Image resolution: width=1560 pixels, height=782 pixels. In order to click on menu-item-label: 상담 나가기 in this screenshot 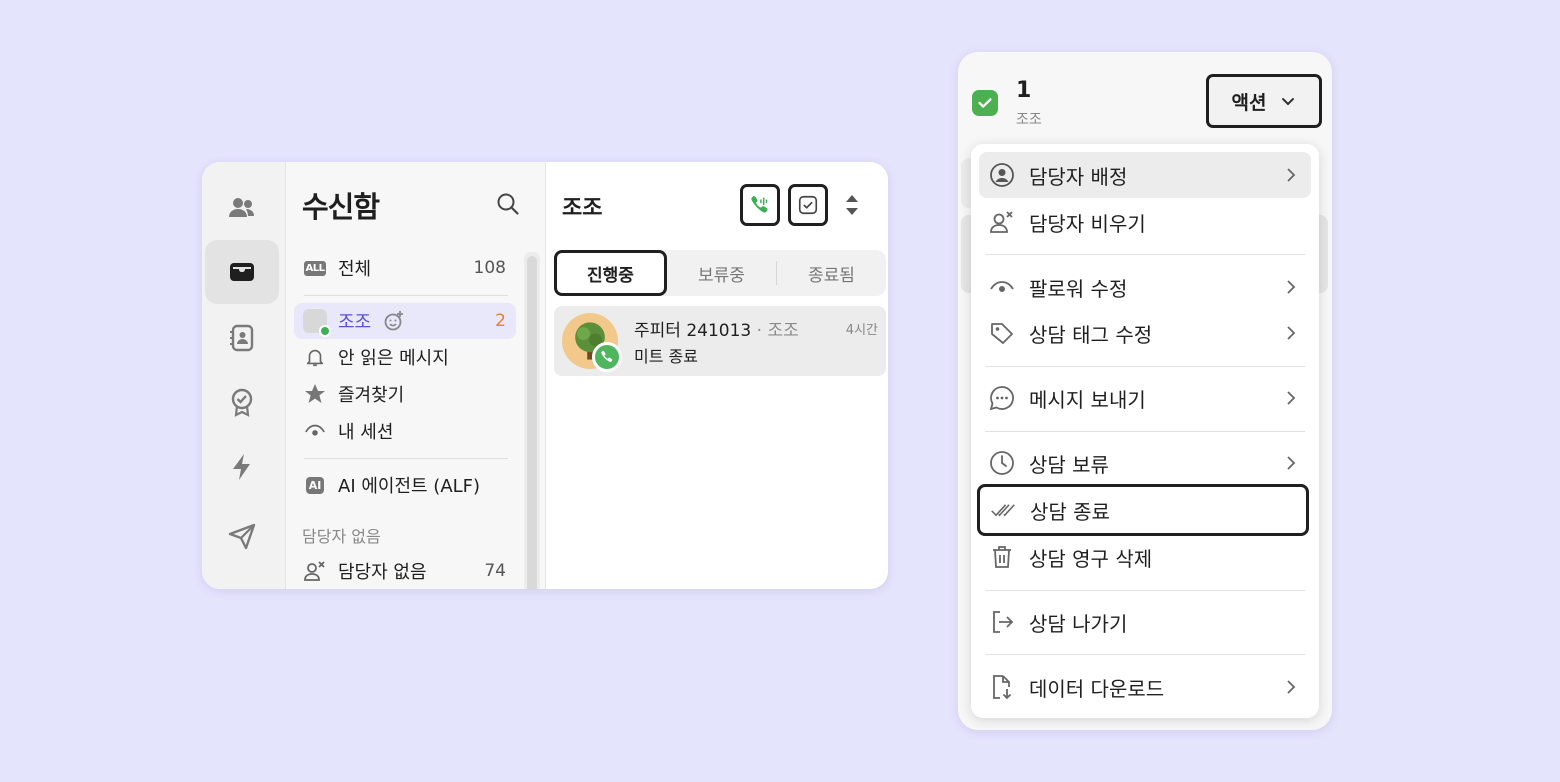, I will do `click(1078, 623)`.